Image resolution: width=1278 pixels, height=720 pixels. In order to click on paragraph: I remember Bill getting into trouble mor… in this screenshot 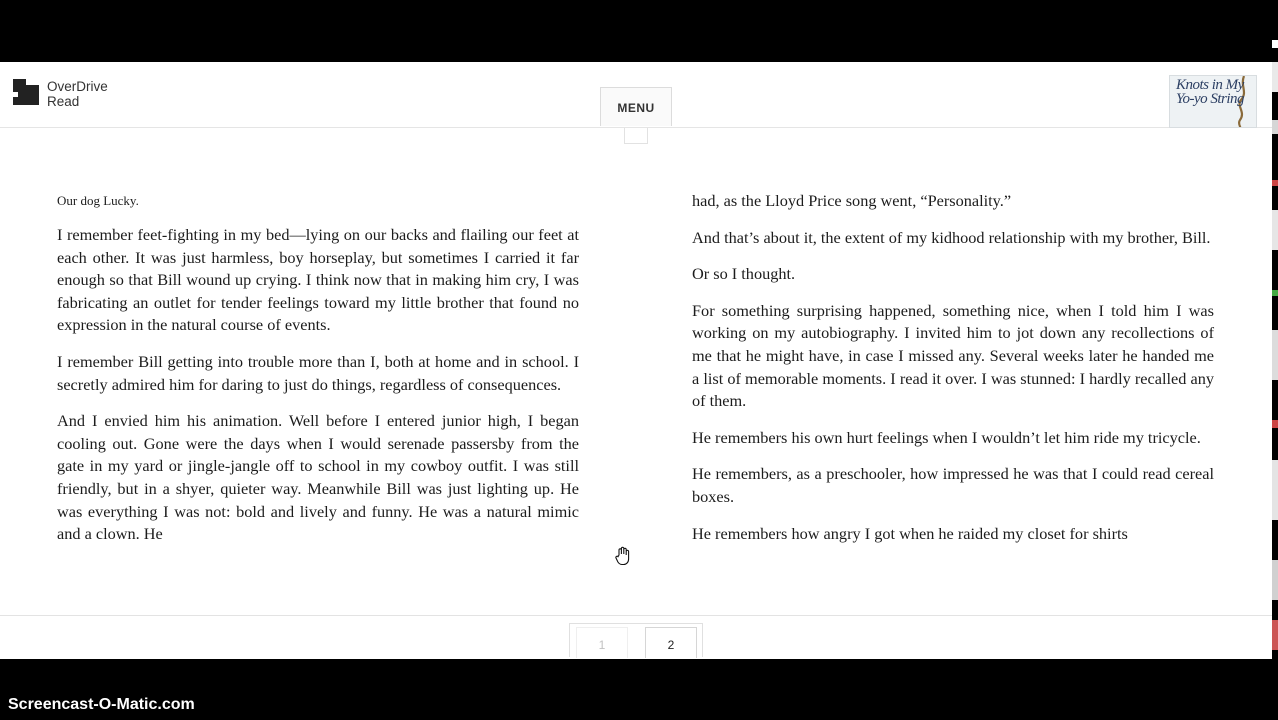, I will do `click(318, 372)`.